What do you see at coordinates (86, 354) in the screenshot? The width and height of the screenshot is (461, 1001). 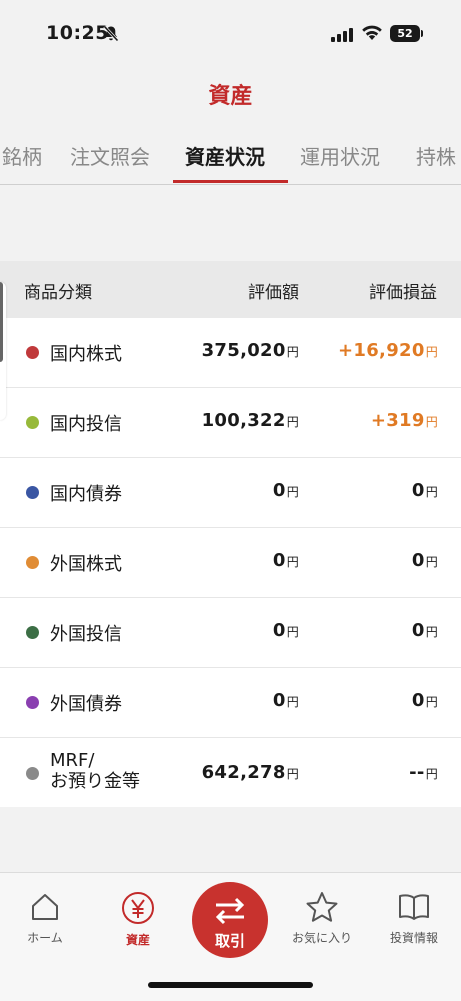 I see `category-name: 国内株式` at bounding box center [86, 354].